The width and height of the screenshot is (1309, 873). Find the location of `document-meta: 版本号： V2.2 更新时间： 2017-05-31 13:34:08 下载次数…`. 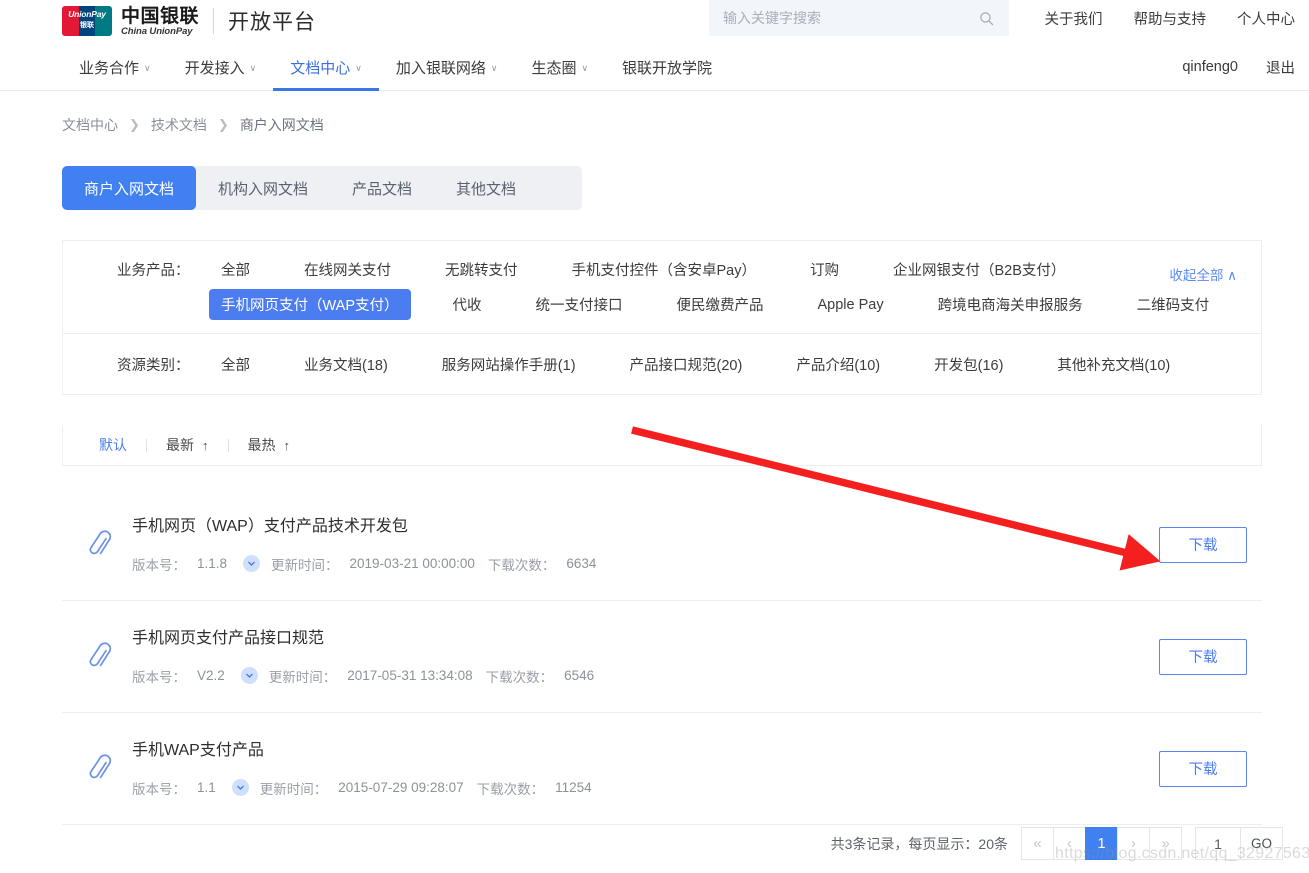

document-meta: 版本号： V2.2 更新时间： 2017-05-31 13:34:08 下载次数… is located at coordinates (363, 676).